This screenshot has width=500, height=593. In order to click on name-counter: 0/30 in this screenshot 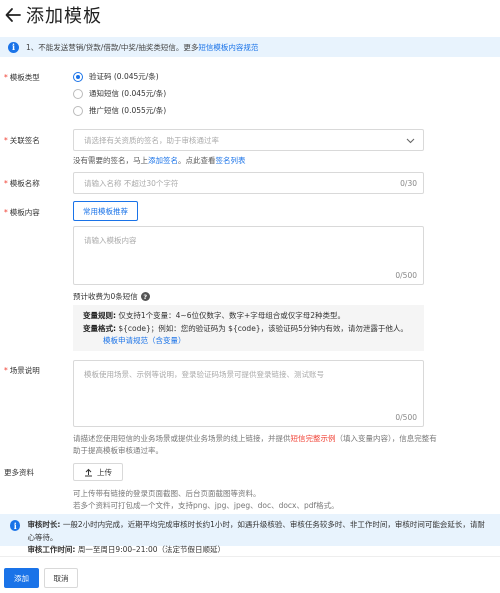, I will do `click(408, 183)`.